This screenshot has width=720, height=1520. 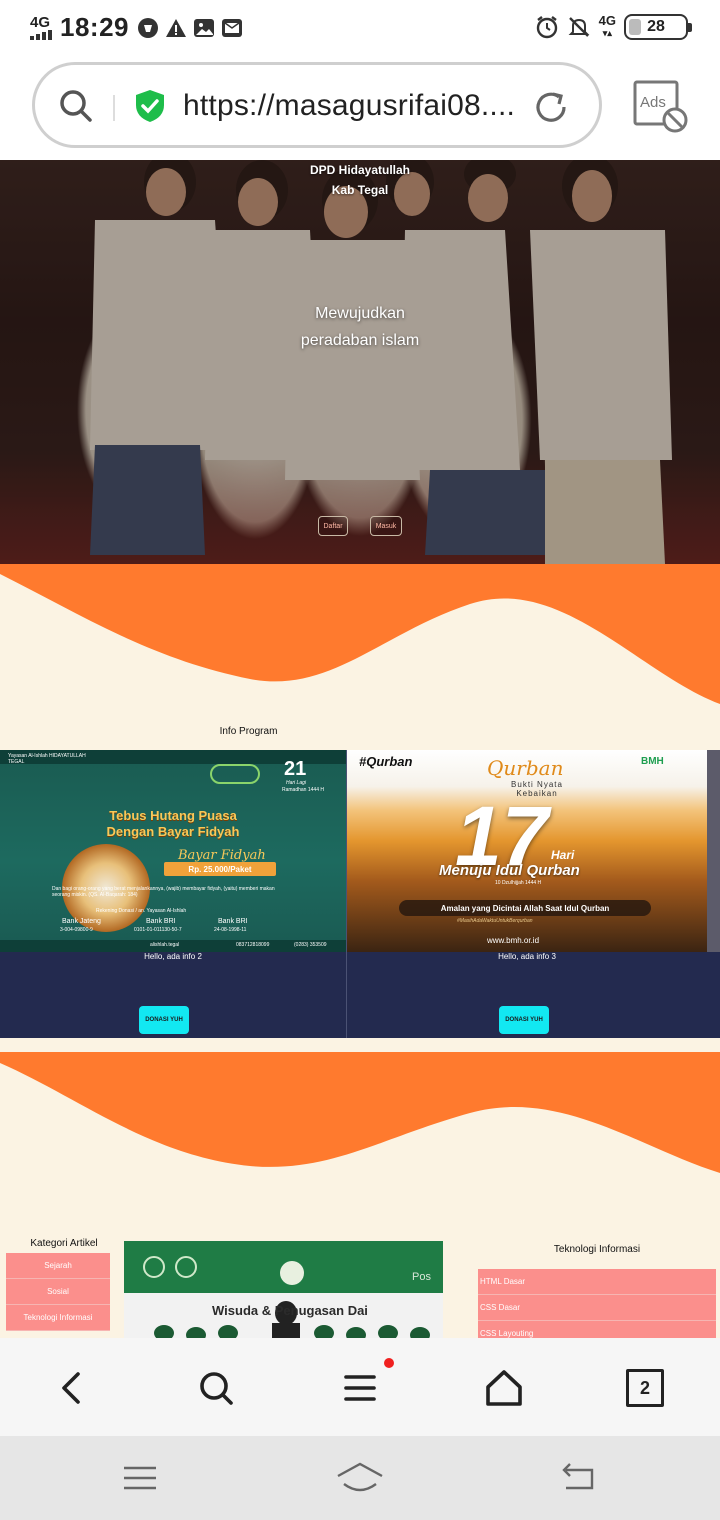 What do you see at coordinates (509, 870) in the screenshot?
I see `poster-headline: Menuju Idul Qurban` at bounding box center [509, 870].